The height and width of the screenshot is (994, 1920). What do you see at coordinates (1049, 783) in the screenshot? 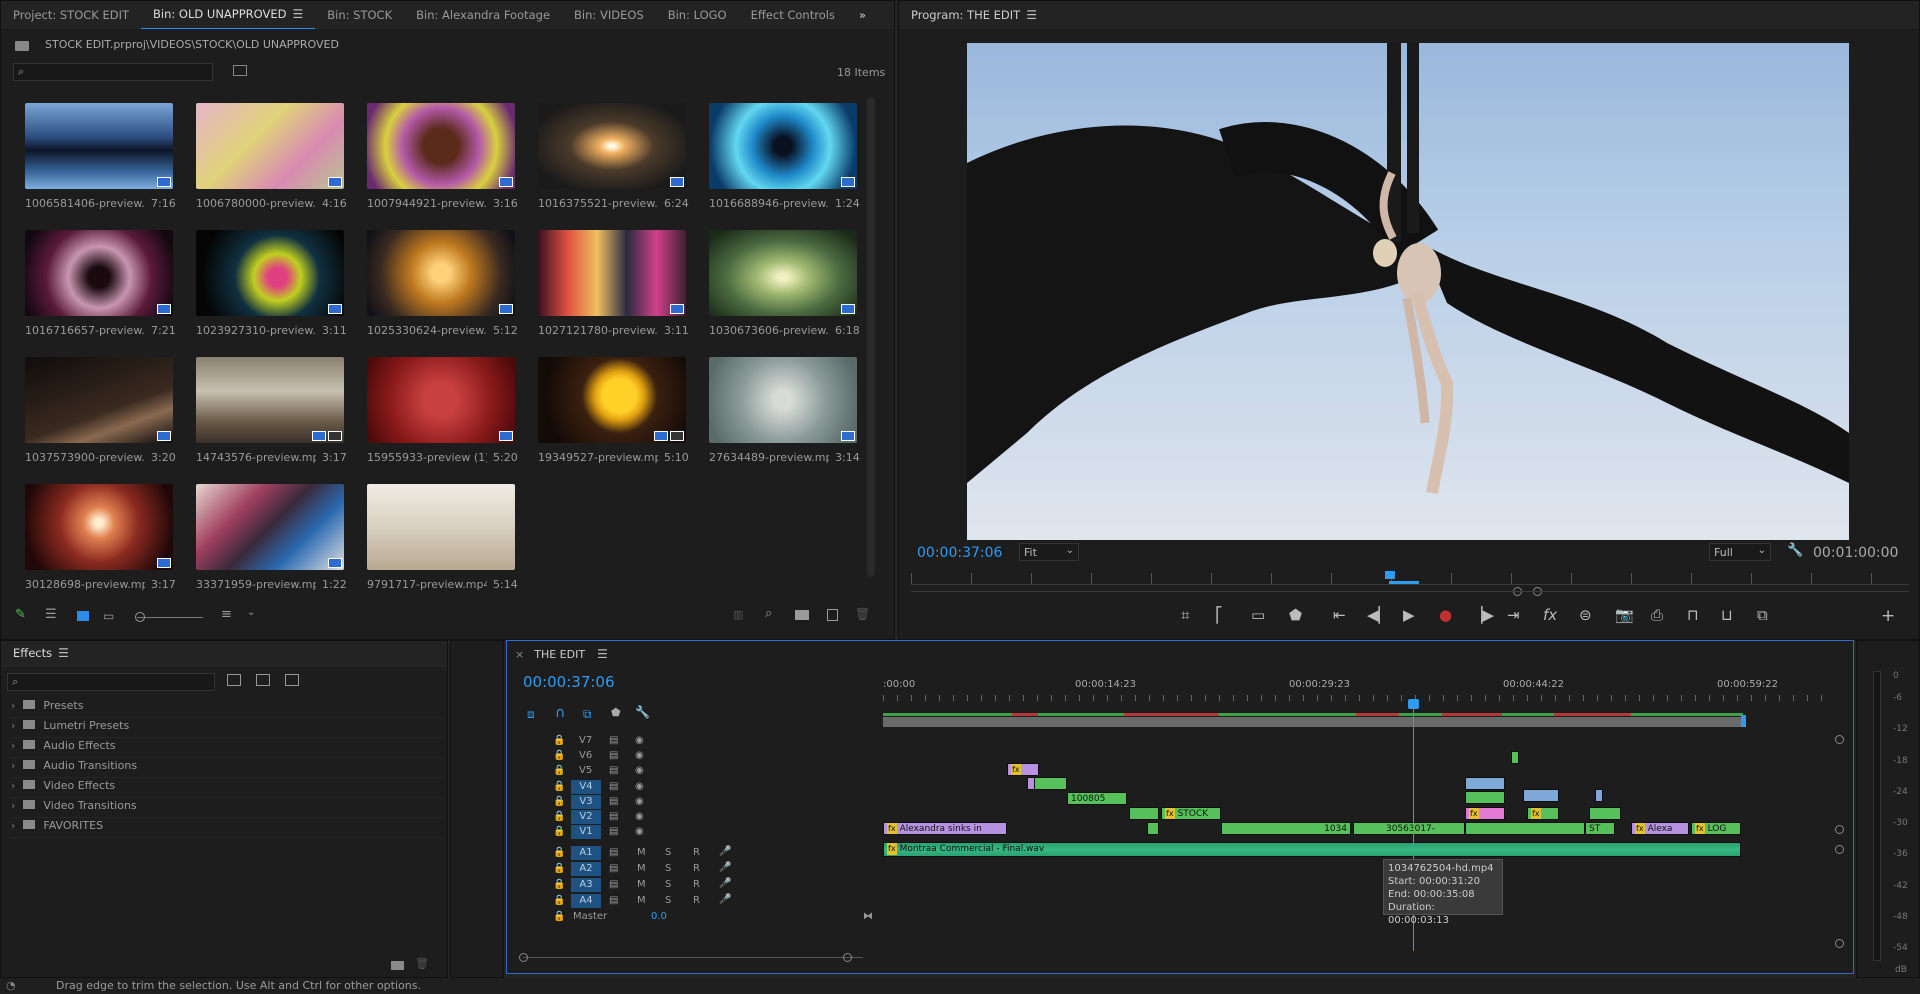
I see `clip-v4-a` at bounding box center [1049, 783].